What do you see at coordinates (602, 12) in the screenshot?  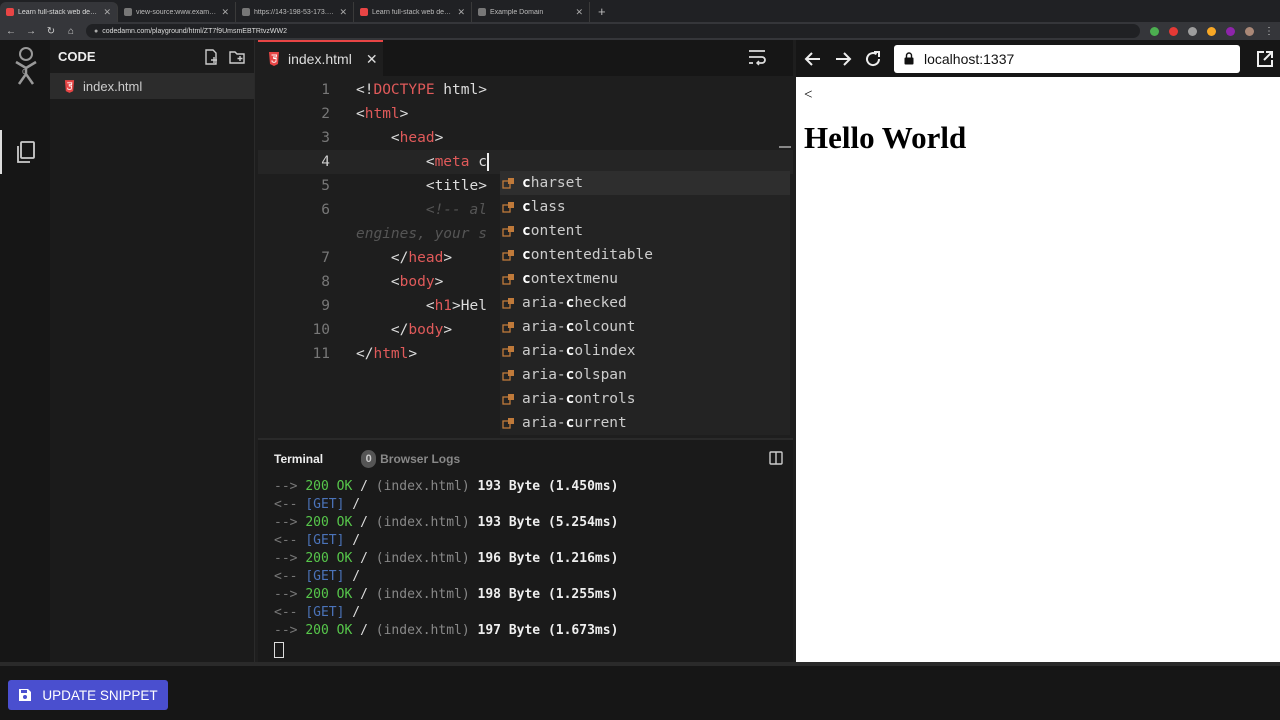 I see `new-tab-icon: +` at bounding box center [602, 12].